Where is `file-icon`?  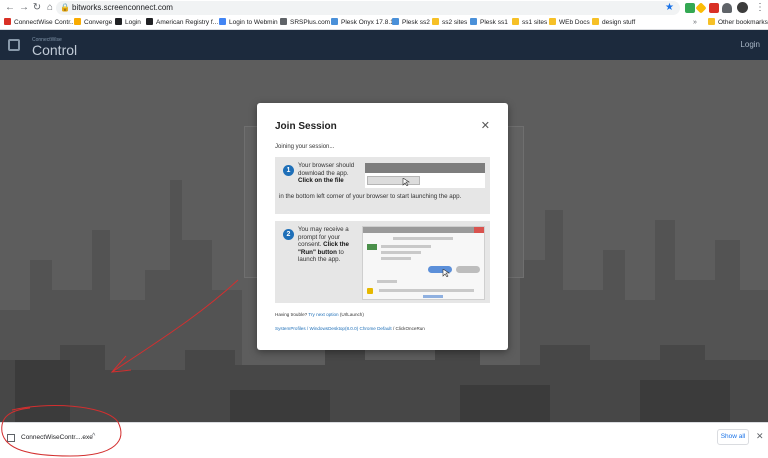 file-icon is located at coordinates (11, 438).